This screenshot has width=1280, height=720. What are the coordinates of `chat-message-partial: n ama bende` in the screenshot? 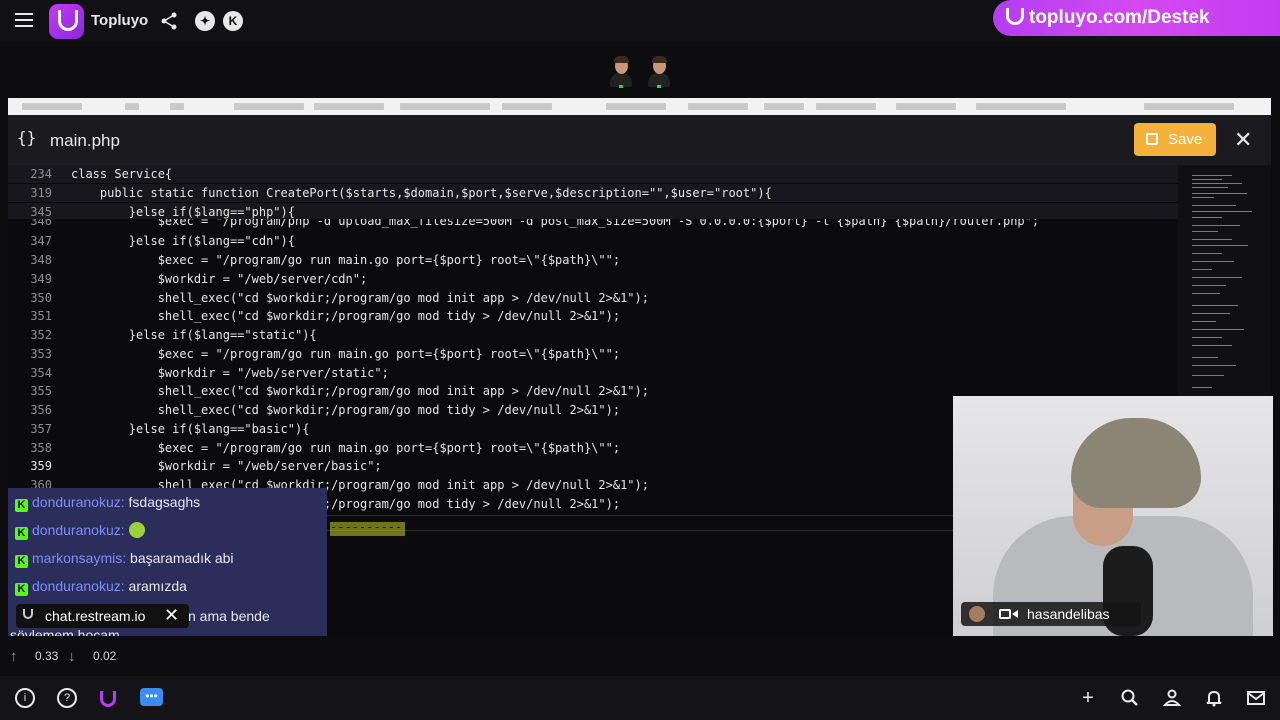 It's located at (229, 616).